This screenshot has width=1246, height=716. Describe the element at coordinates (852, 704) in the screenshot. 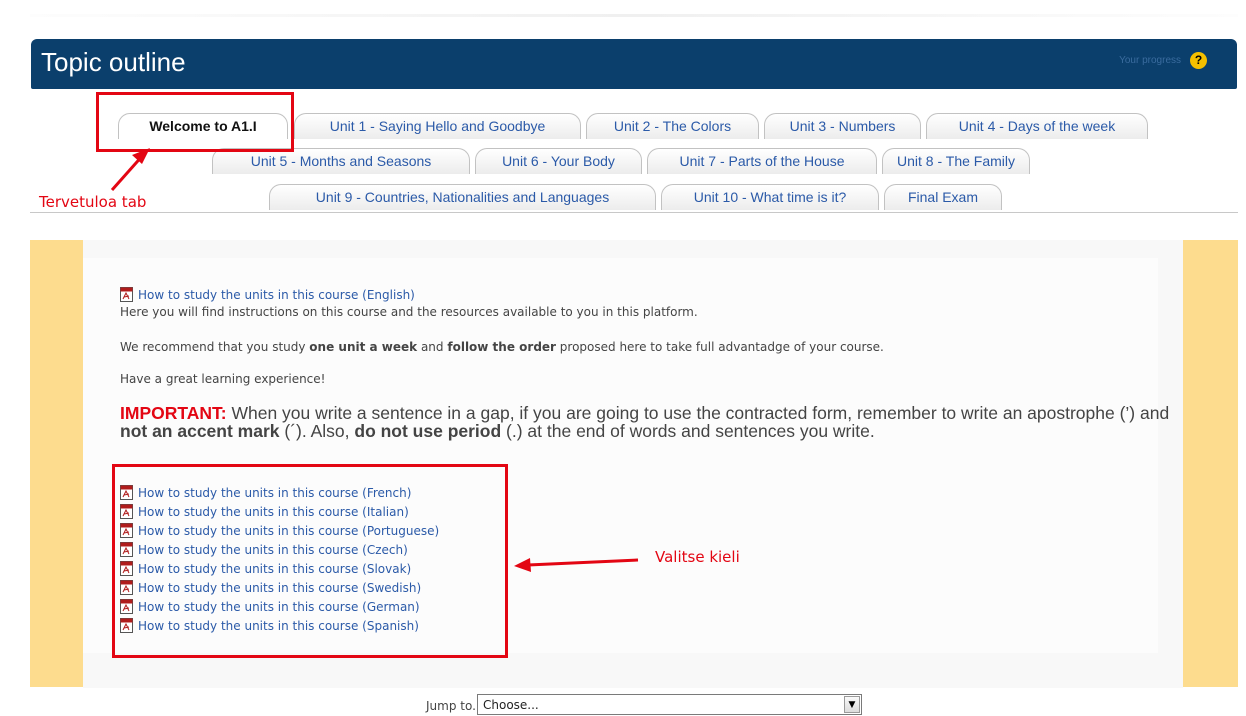

I see `dropdown-arrow-icon: ▼` at that location.